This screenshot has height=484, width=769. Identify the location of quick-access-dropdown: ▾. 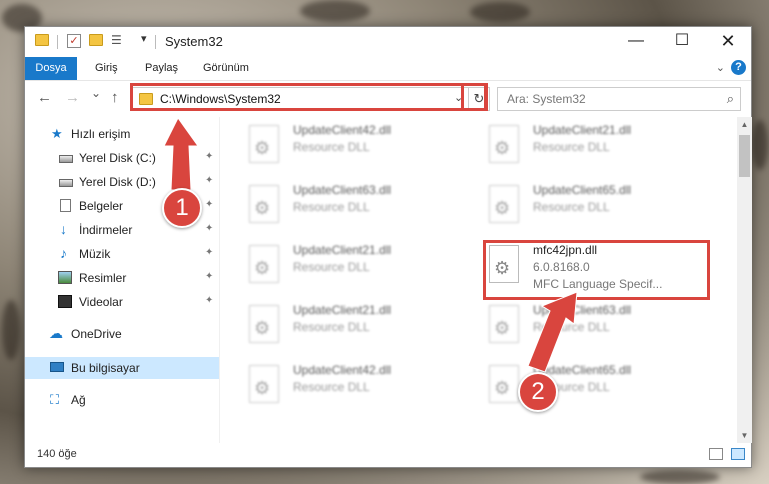
(144, 38).